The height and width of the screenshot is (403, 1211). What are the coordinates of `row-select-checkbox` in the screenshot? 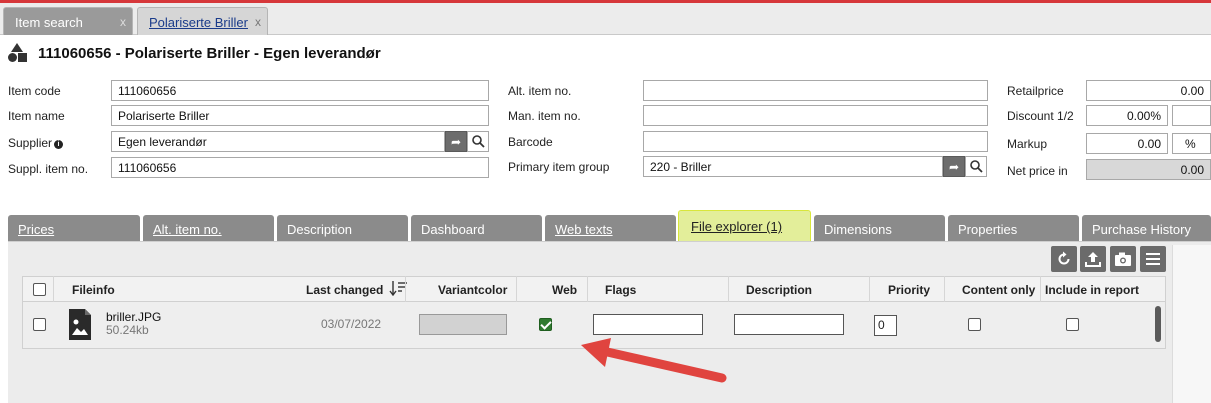 It's located at (39, 324).